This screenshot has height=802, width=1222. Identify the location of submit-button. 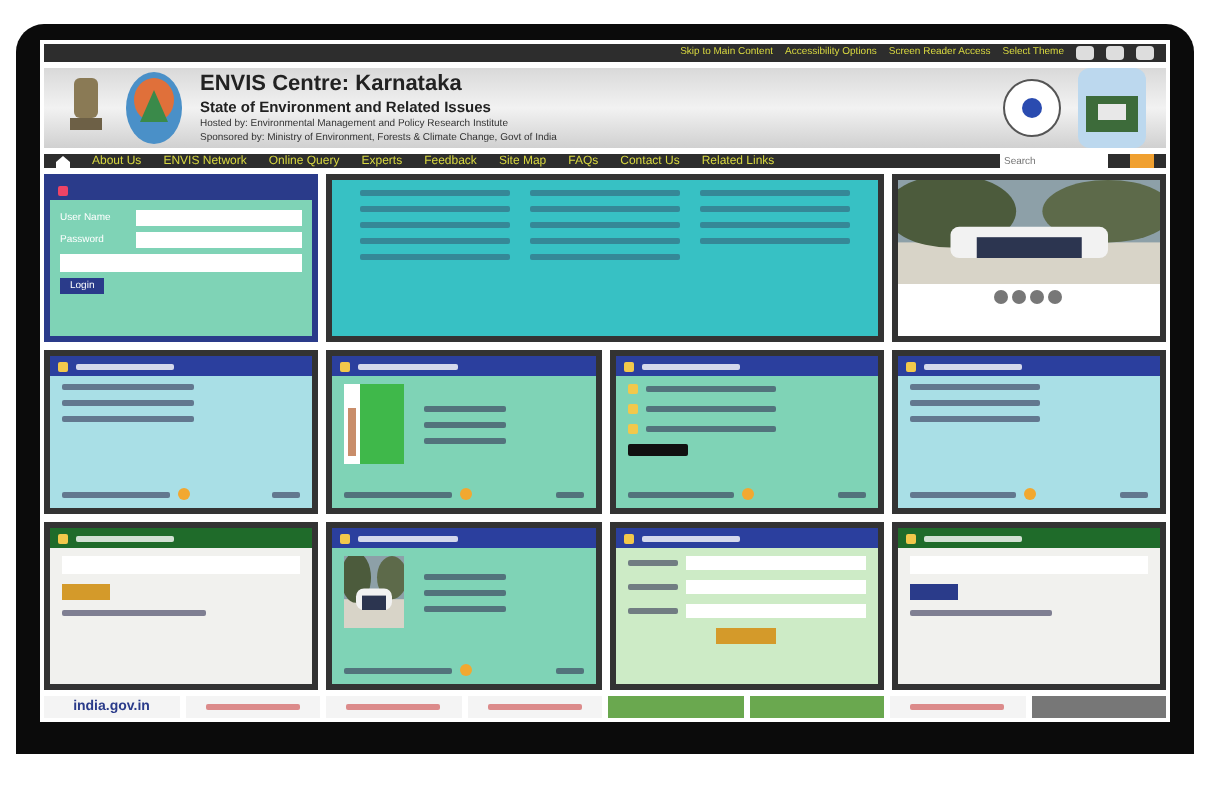
(746, 636).